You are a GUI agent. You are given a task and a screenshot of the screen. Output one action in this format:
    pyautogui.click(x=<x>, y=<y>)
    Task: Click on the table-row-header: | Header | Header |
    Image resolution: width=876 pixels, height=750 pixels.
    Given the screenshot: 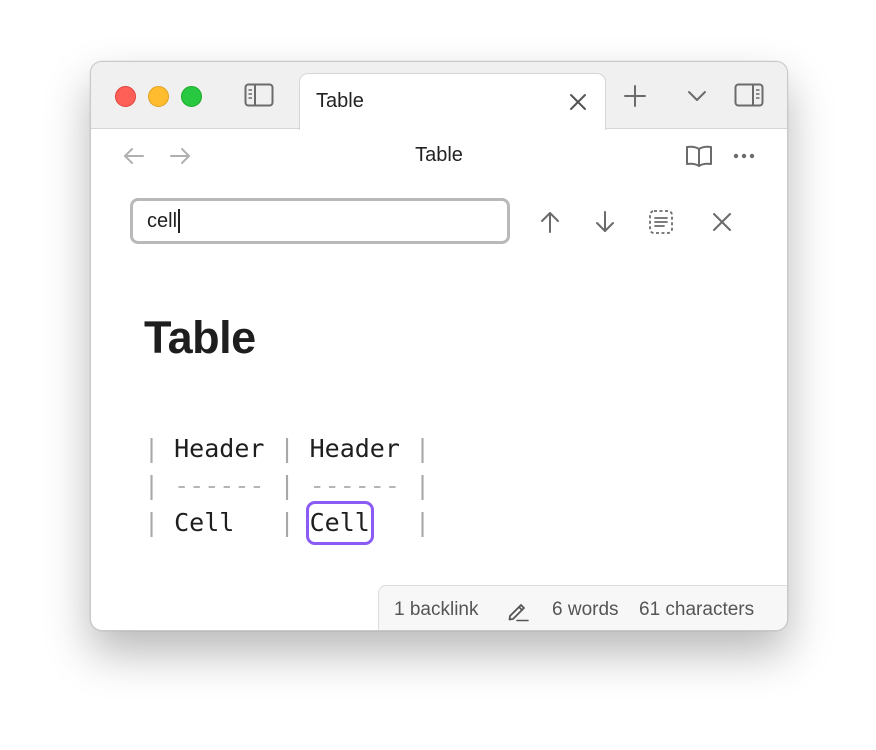 What is the action you would take?
    pyautogui.click(x=287, y=449)
    